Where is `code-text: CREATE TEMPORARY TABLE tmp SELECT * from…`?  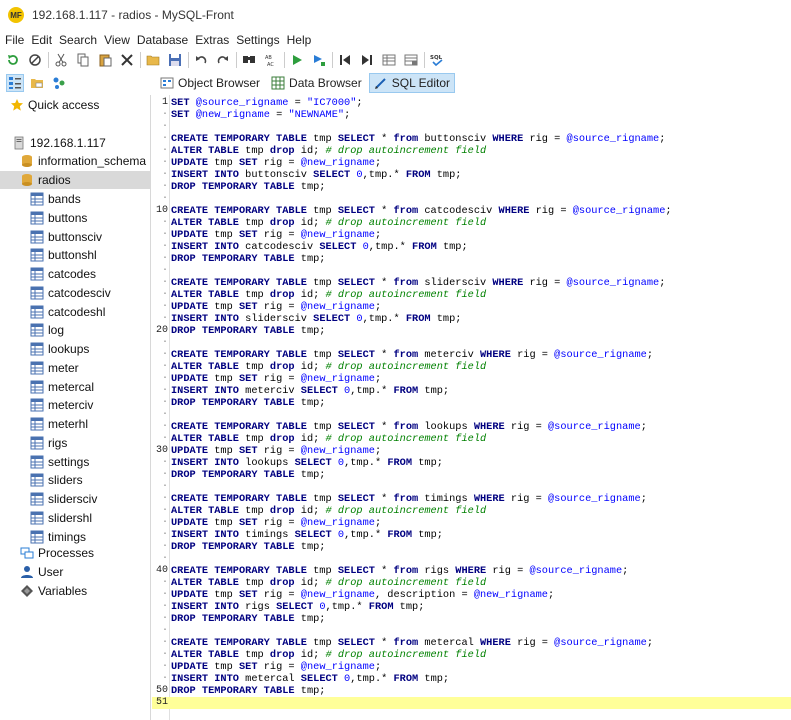 code-text: CREATE TEMPORARY TABLE tmp SELECT * from… is located at coordinates (409, 499).